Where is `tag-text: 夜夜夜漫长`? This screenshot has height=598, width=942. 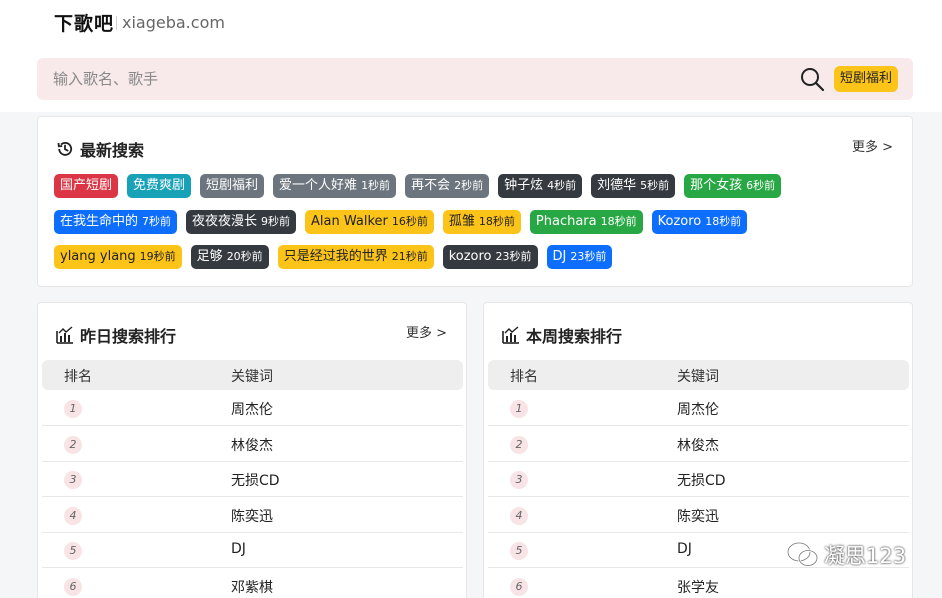
tag-text: 夜夜夜漫长 is located at coordinates (225, 221).